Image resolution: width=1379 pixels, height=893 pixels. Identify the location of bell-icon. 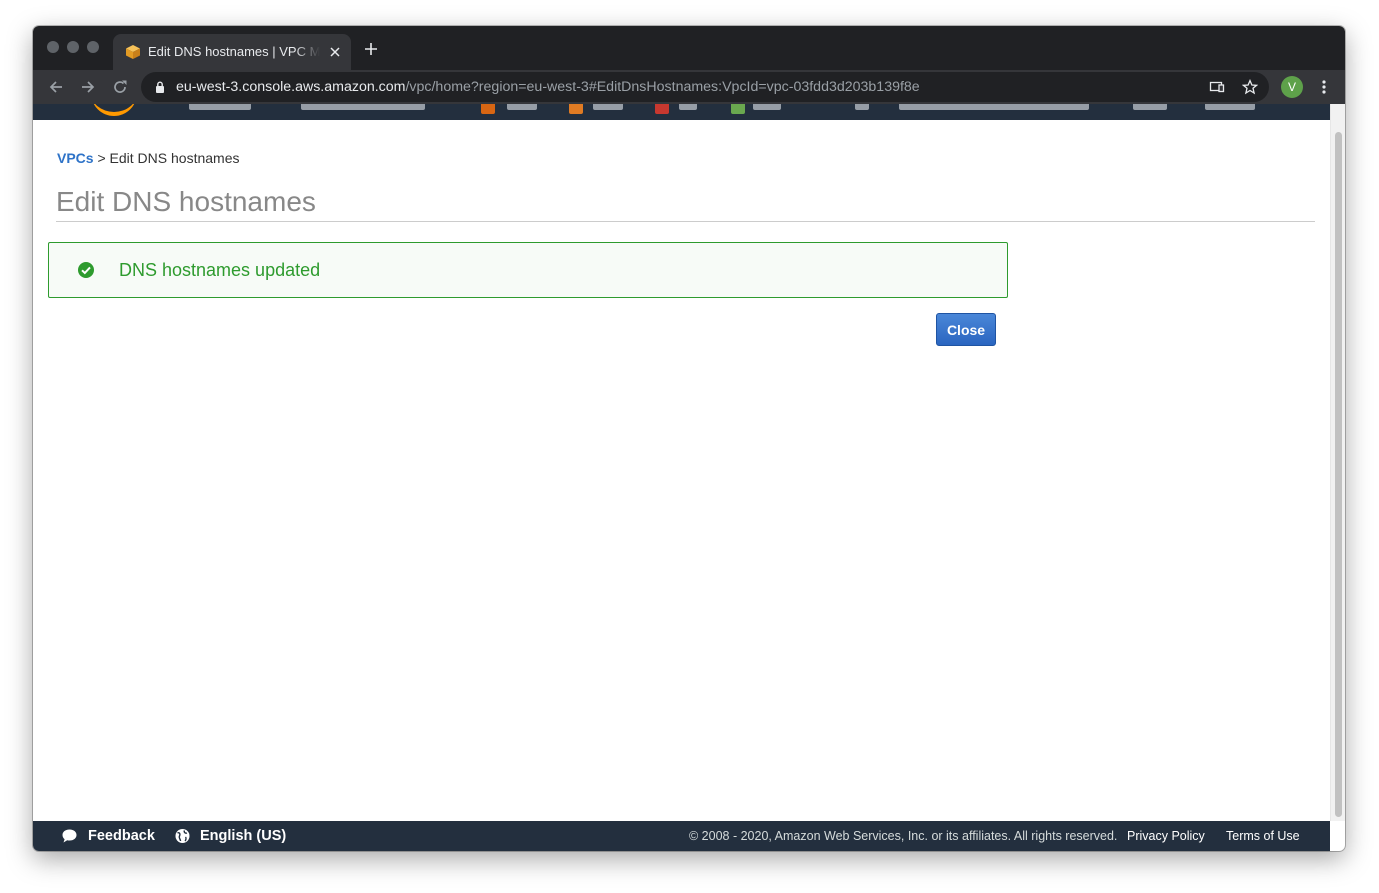
(862, 107).